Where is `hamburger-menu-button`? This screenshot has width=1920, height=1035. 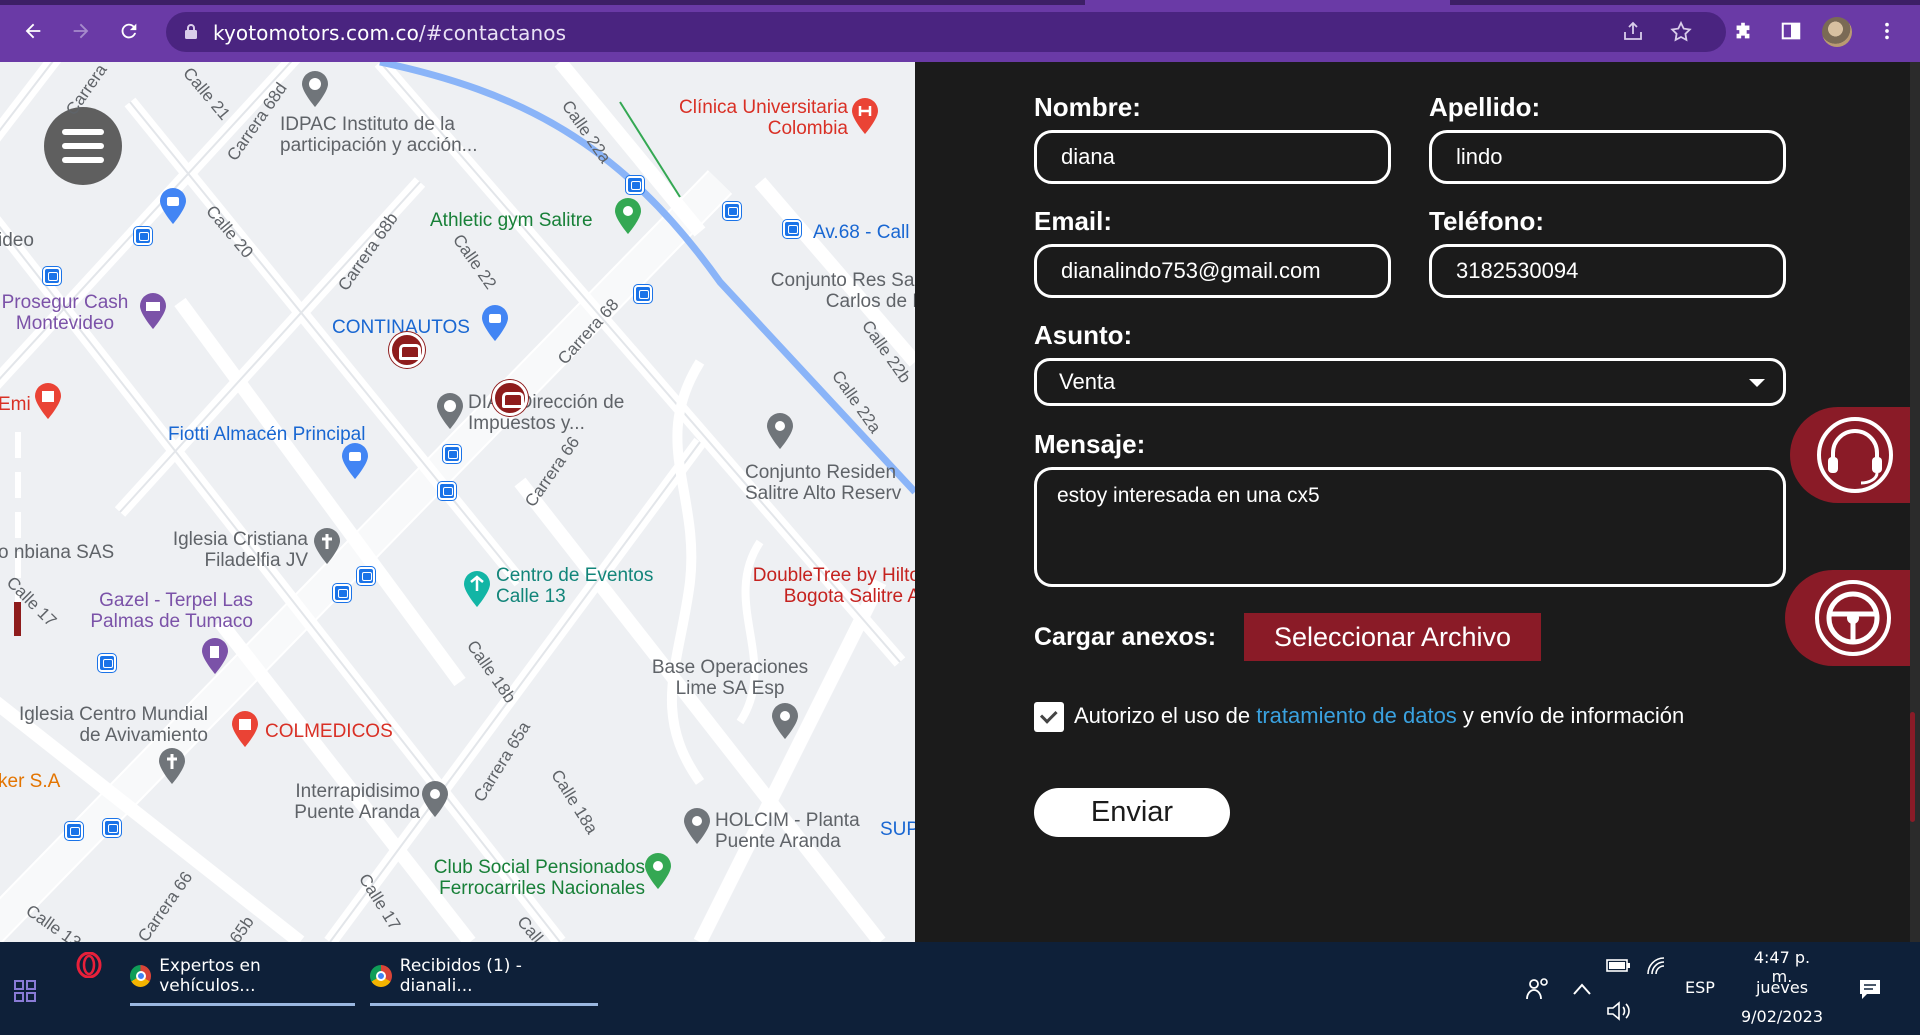
hamburger-menu-button is located at coordinates (83, 146).